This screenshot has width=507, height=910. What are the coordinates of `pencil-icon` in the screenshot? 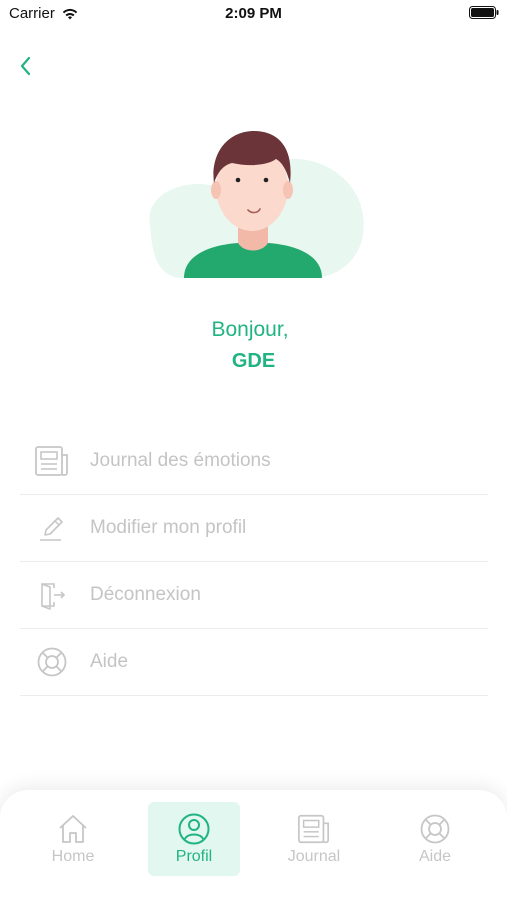 It's located at (52, 528).